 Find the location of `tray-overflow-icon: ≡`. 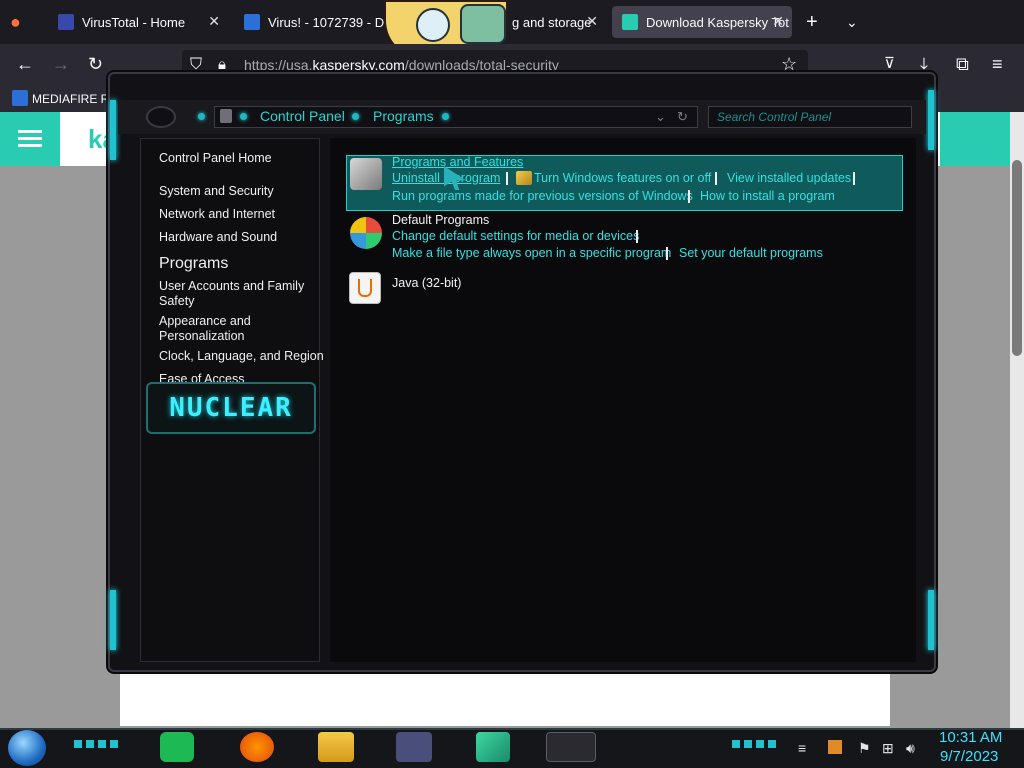

tray-overflow-icon: ≡ is located at coordinates (802, 748).